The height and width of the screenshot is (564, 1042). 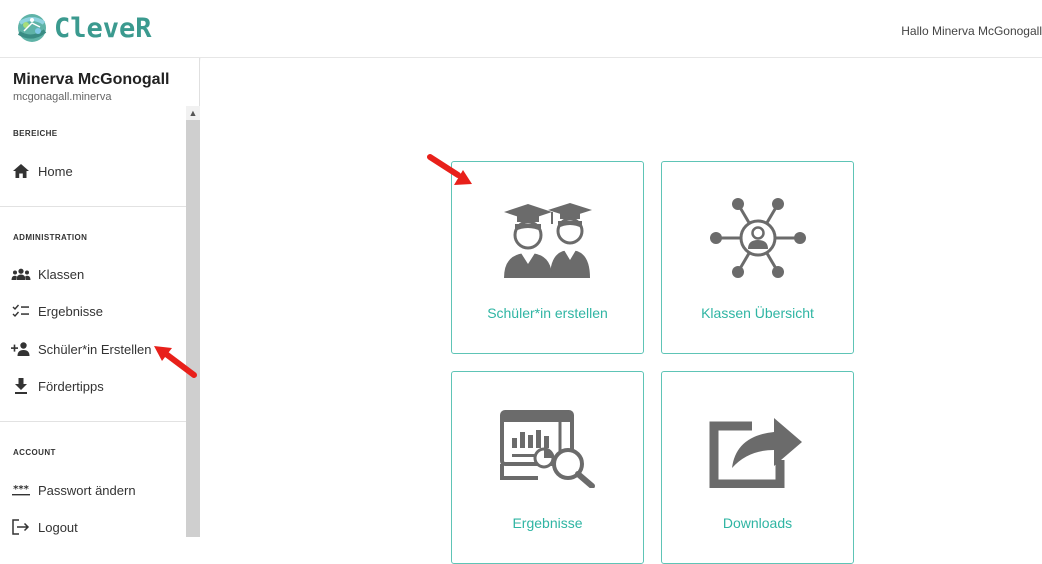 What do you see at coordinates (35, 133) in the screenshot?
I see `section-title-bereiche: BEREICHE` at bounding box center [35, 133].